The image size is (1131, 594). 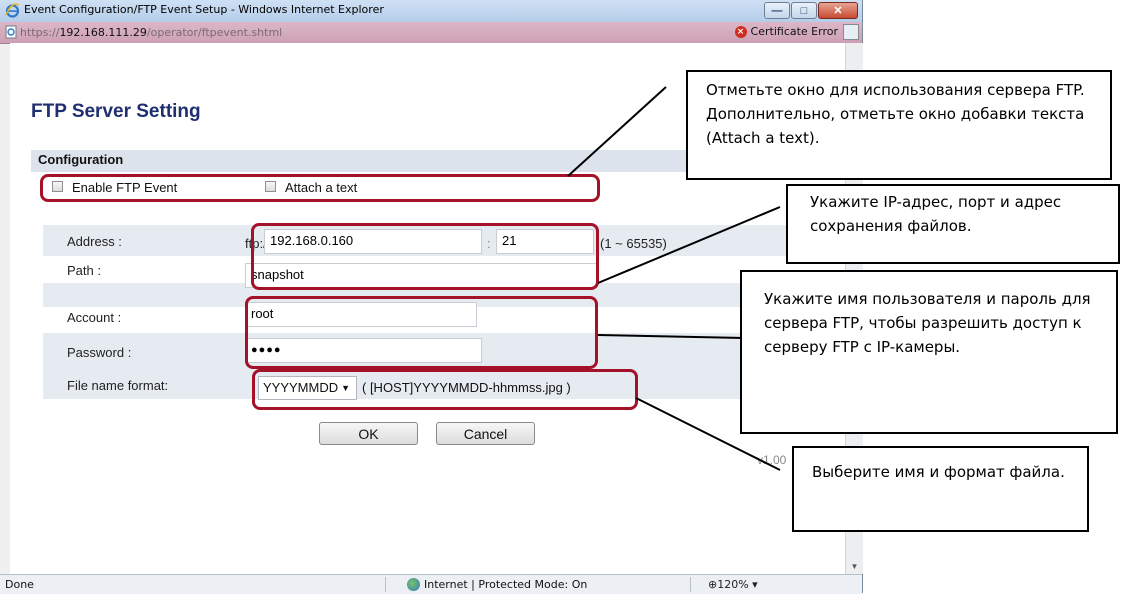 I want to click on error-icon: ×, so click(x=740, y=31).